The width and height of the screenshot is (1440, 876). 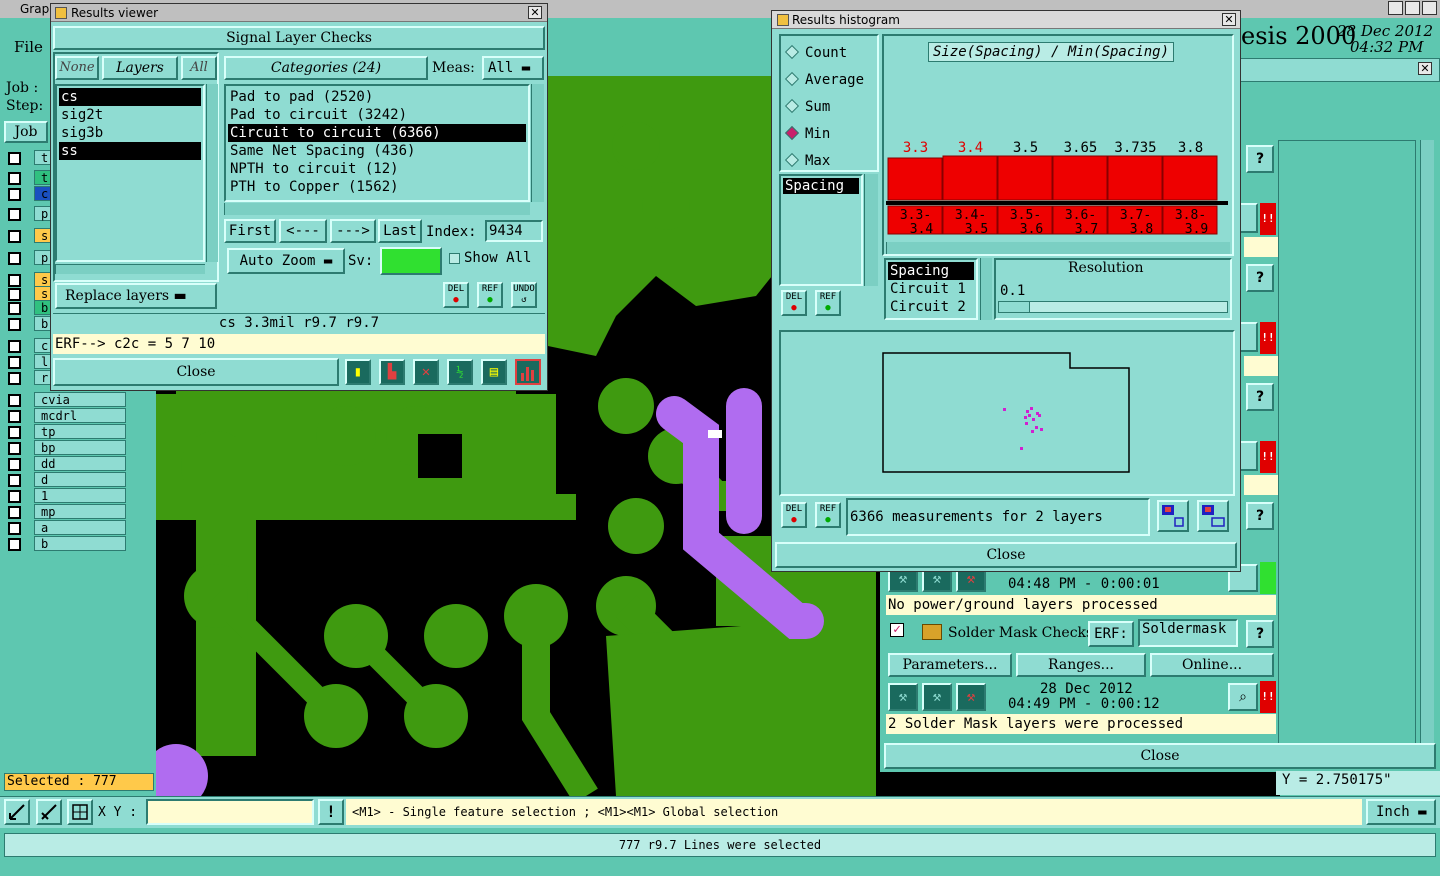 I want to click on layer-listbox: cs sig2t sig3b ss, so click(x=130, y=173).